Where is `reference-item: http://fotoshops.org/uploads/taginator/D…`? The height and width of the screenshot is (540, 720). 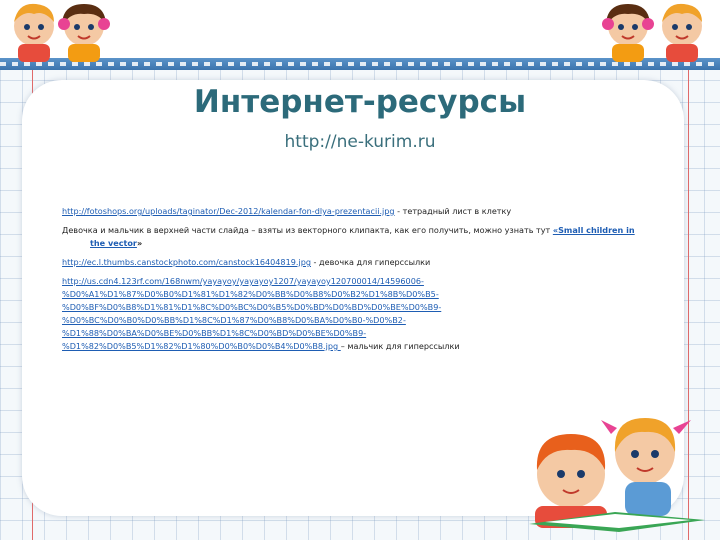 reference-item: http://fotoshops.org/uploads/taginator/D… is located at coordinates (357, 211).